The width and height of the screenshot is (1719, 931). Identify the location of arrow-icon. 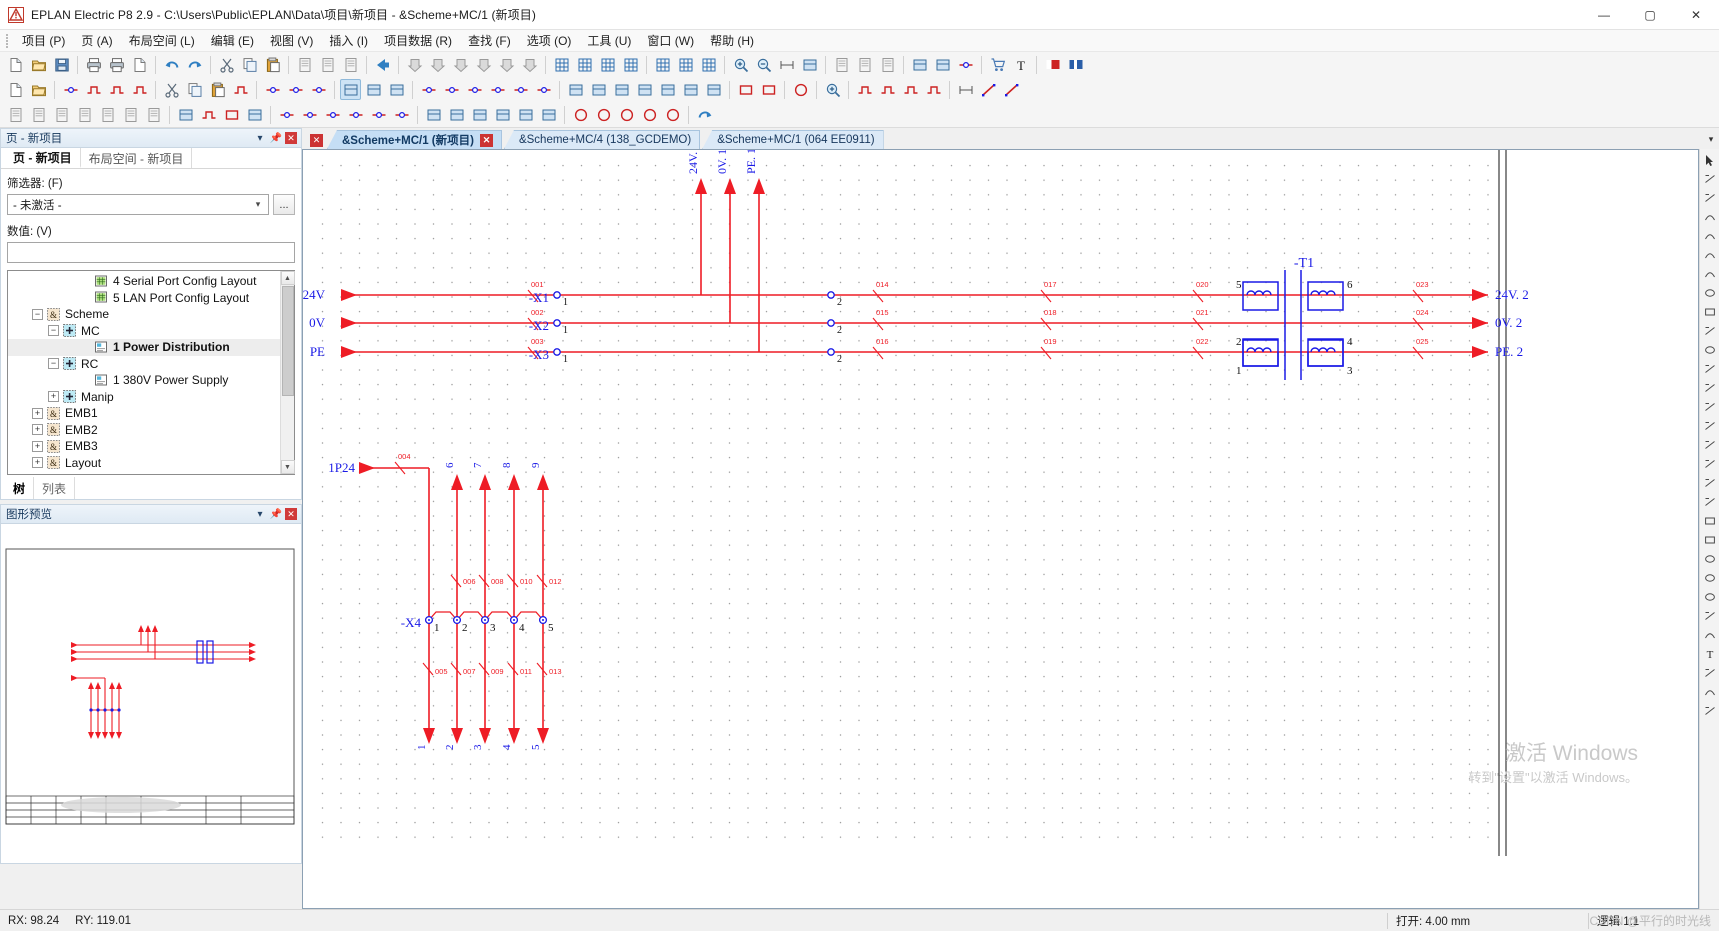
(1710, 369).